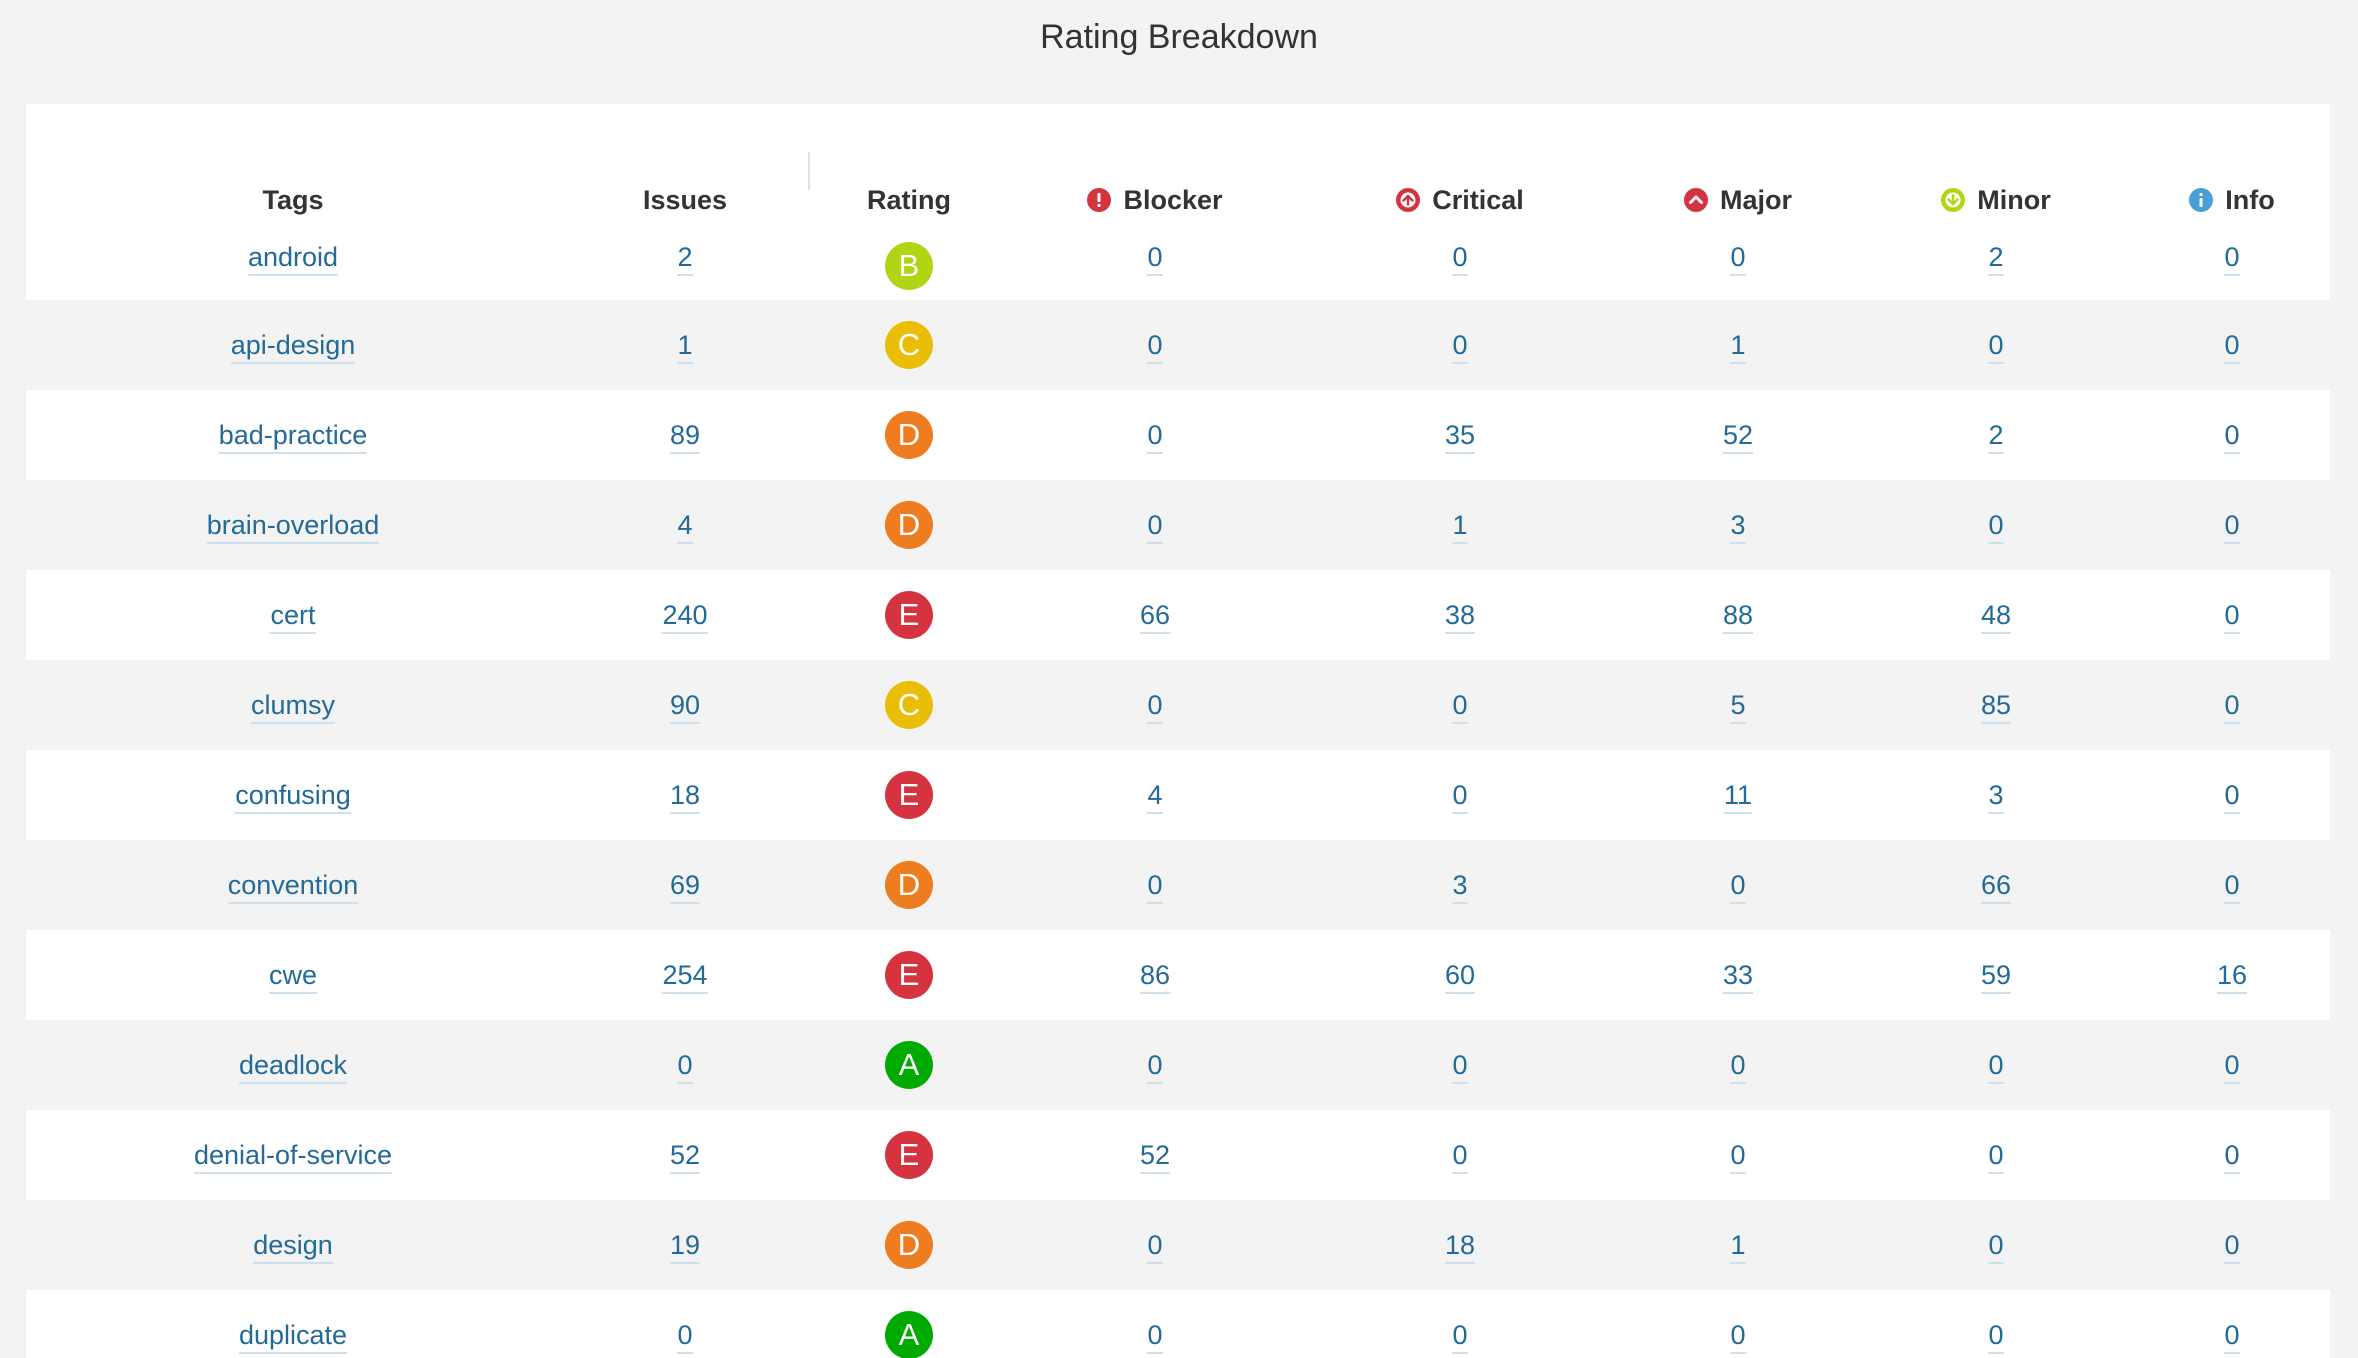  What do you see at coordinates (685, 1246) in the screenshot?
I see `issues-count-link: 19` at bounding box center [685, 1246].